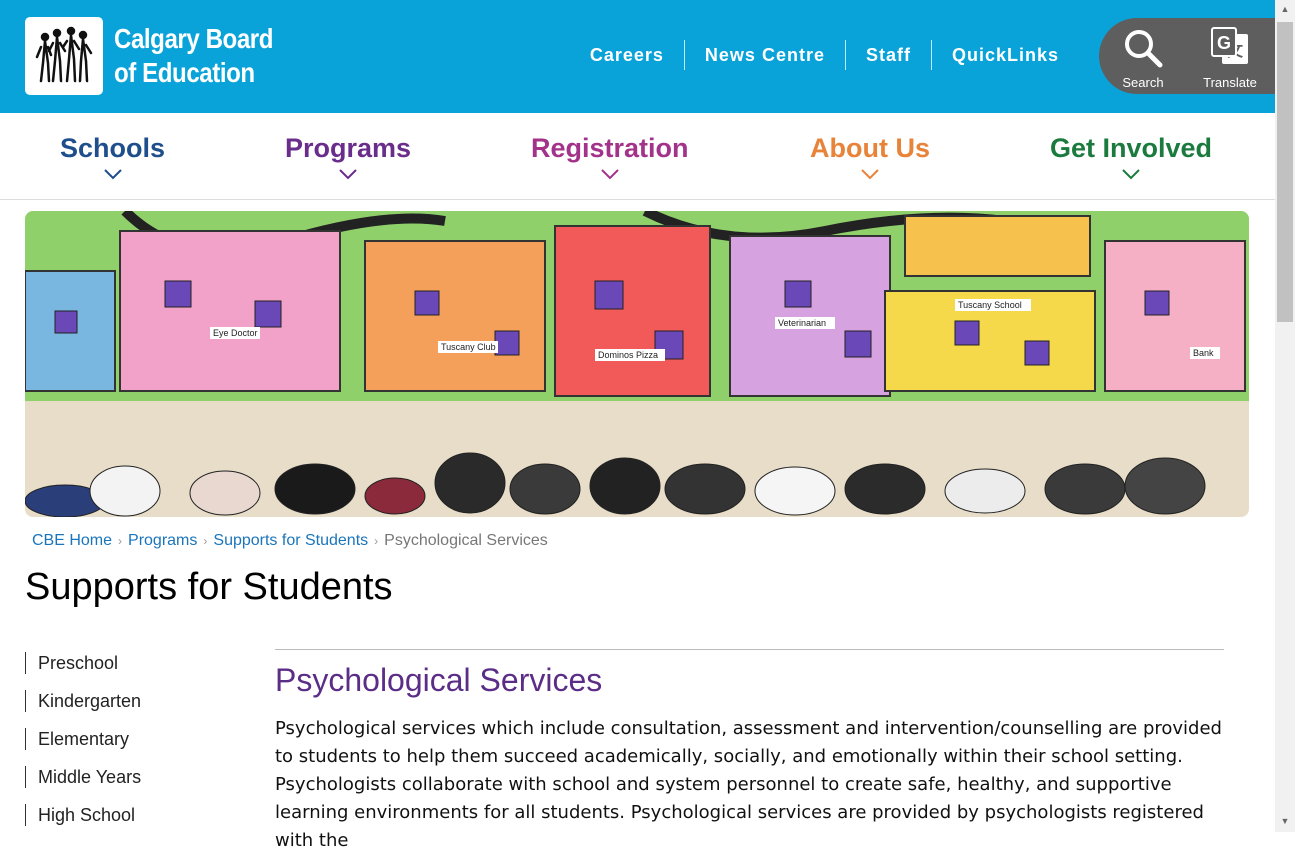 Image resolution: width=1295 pixels, height=855 pixels. I want to click on hero-label-eye-doctor: Eye Doctor, so click(235, 333).